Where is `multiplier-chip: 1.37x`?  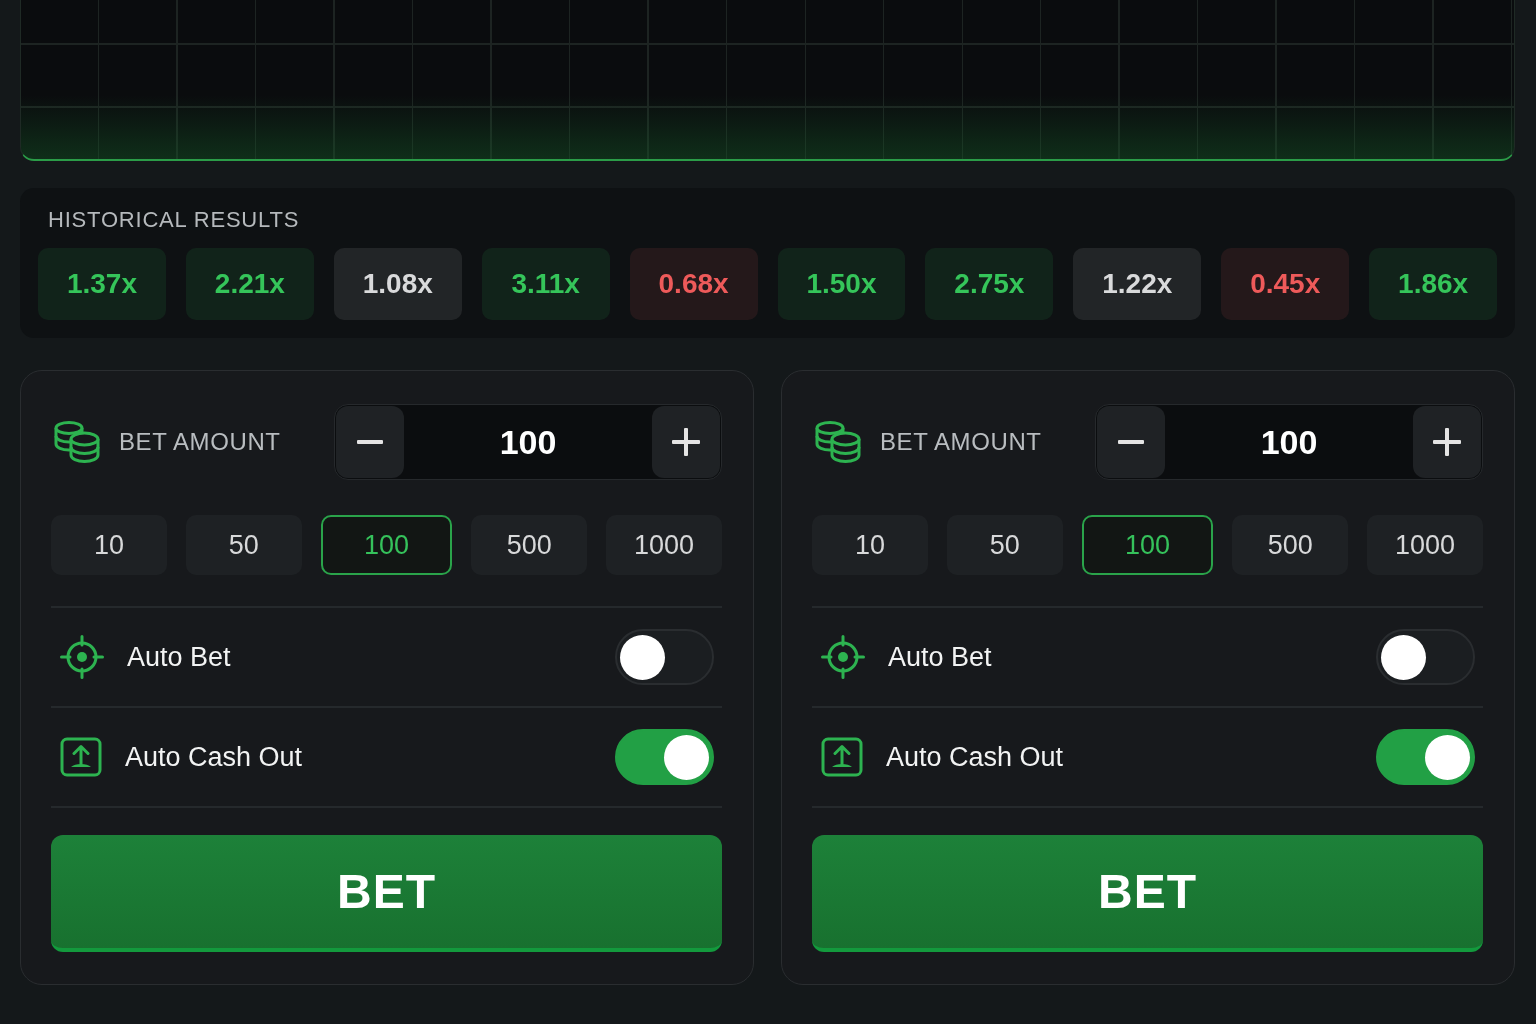
multiplier-chip: 1.37x is located at coordinates (102, 284).